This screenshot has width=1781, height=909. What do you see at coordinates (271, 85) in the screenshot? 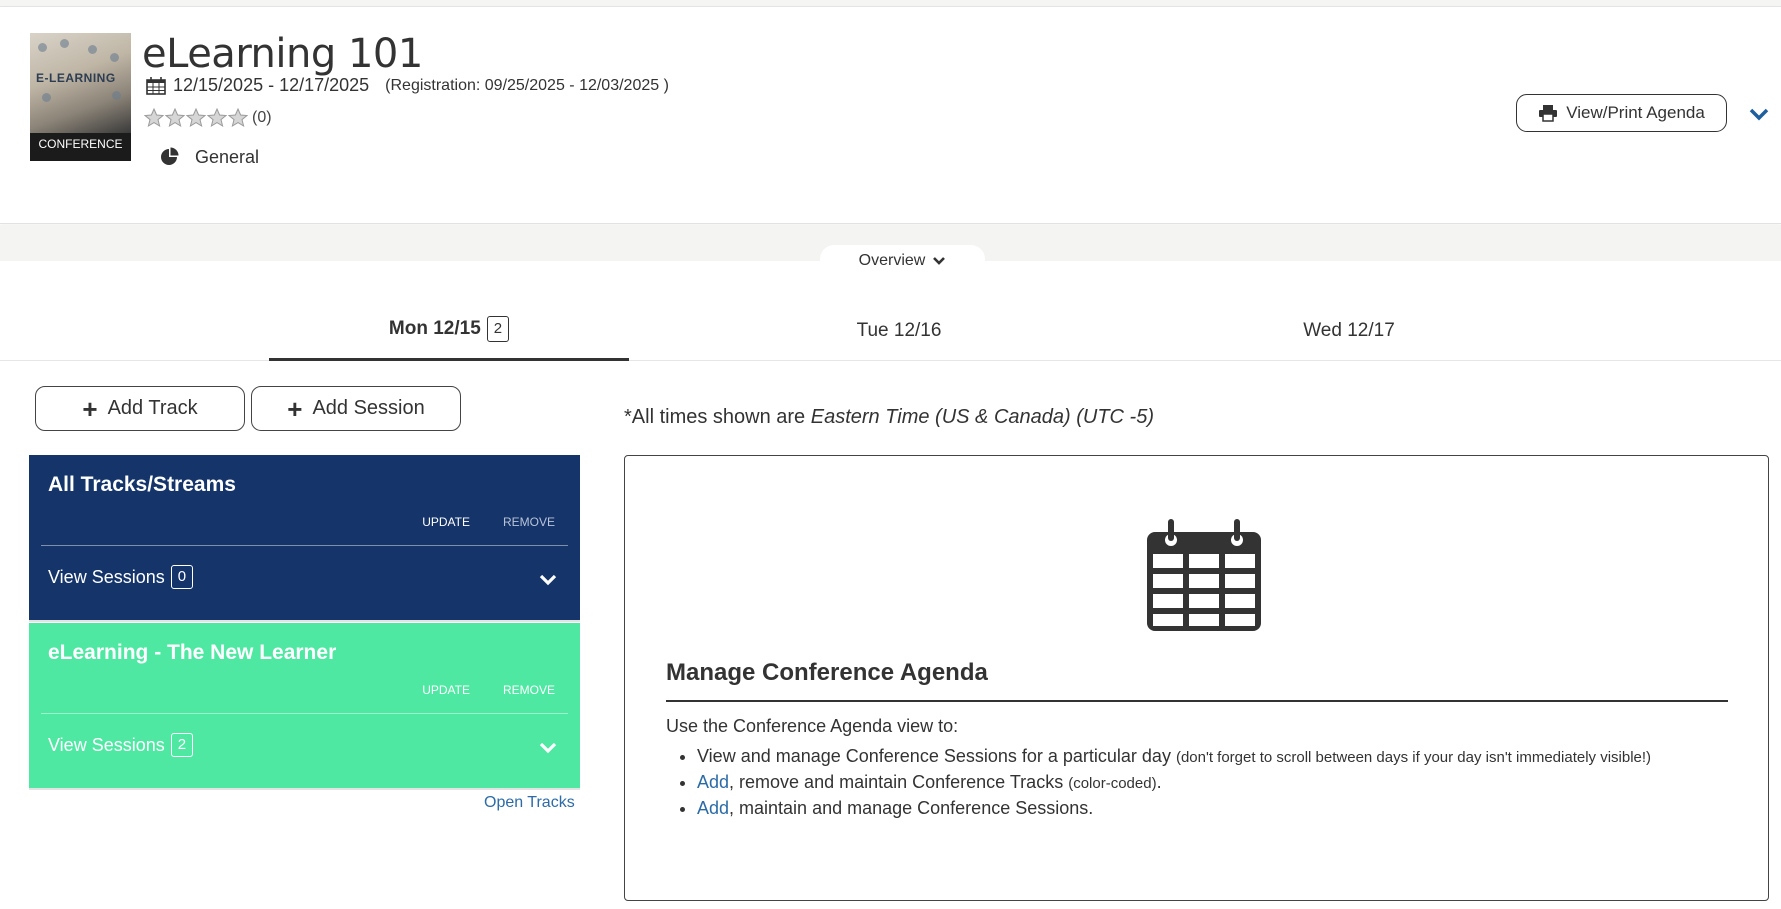
I see `event-date-range: 12/15/2025 - 12/17/2025` at bounding box center [271, 85].